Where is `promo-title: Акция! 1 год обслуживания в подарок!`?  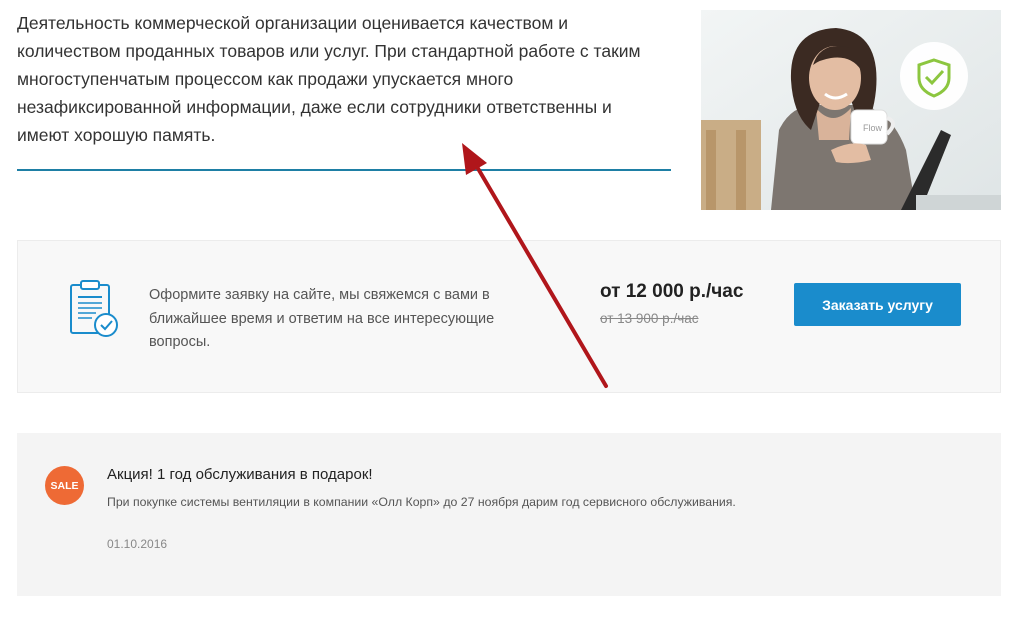
promo-title: Акция! 1 год обслуживания в подарок! is located at coordinates (240, 474).